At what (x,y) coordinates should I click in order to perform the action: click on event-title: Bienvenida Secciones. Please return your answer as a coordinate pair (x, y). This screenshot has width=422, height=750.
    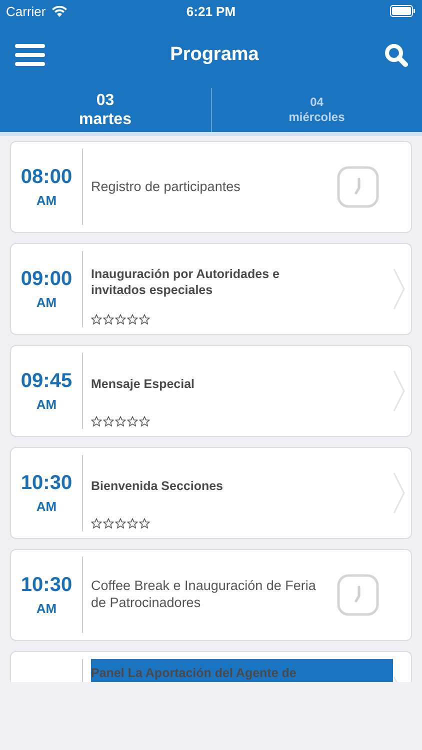
    Looking at the image, I should click on (157, 486).